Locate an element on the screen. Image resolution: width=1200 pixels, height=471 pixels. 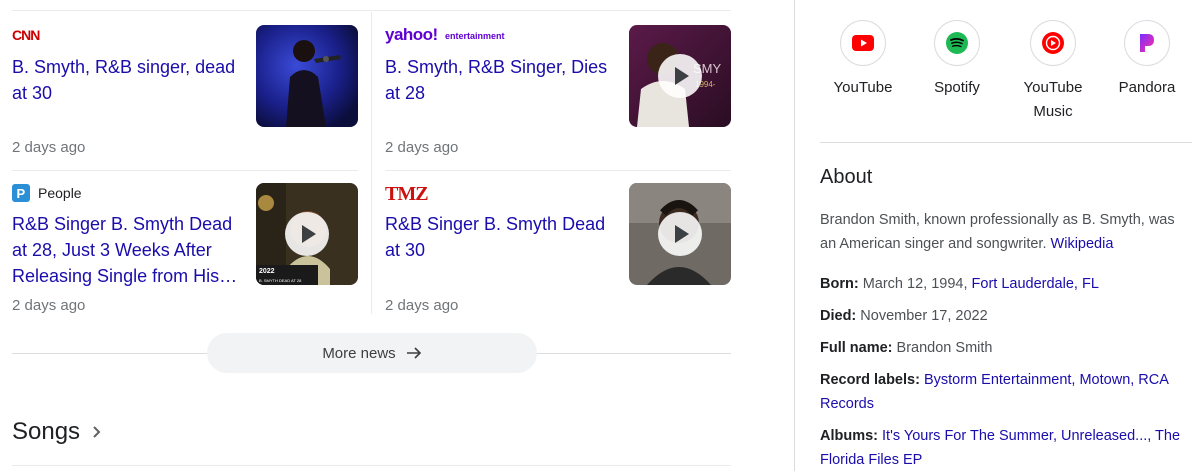
listen-services: YouTube Spotify YouTube Music Pandora is located at coordinates (1006, 70).